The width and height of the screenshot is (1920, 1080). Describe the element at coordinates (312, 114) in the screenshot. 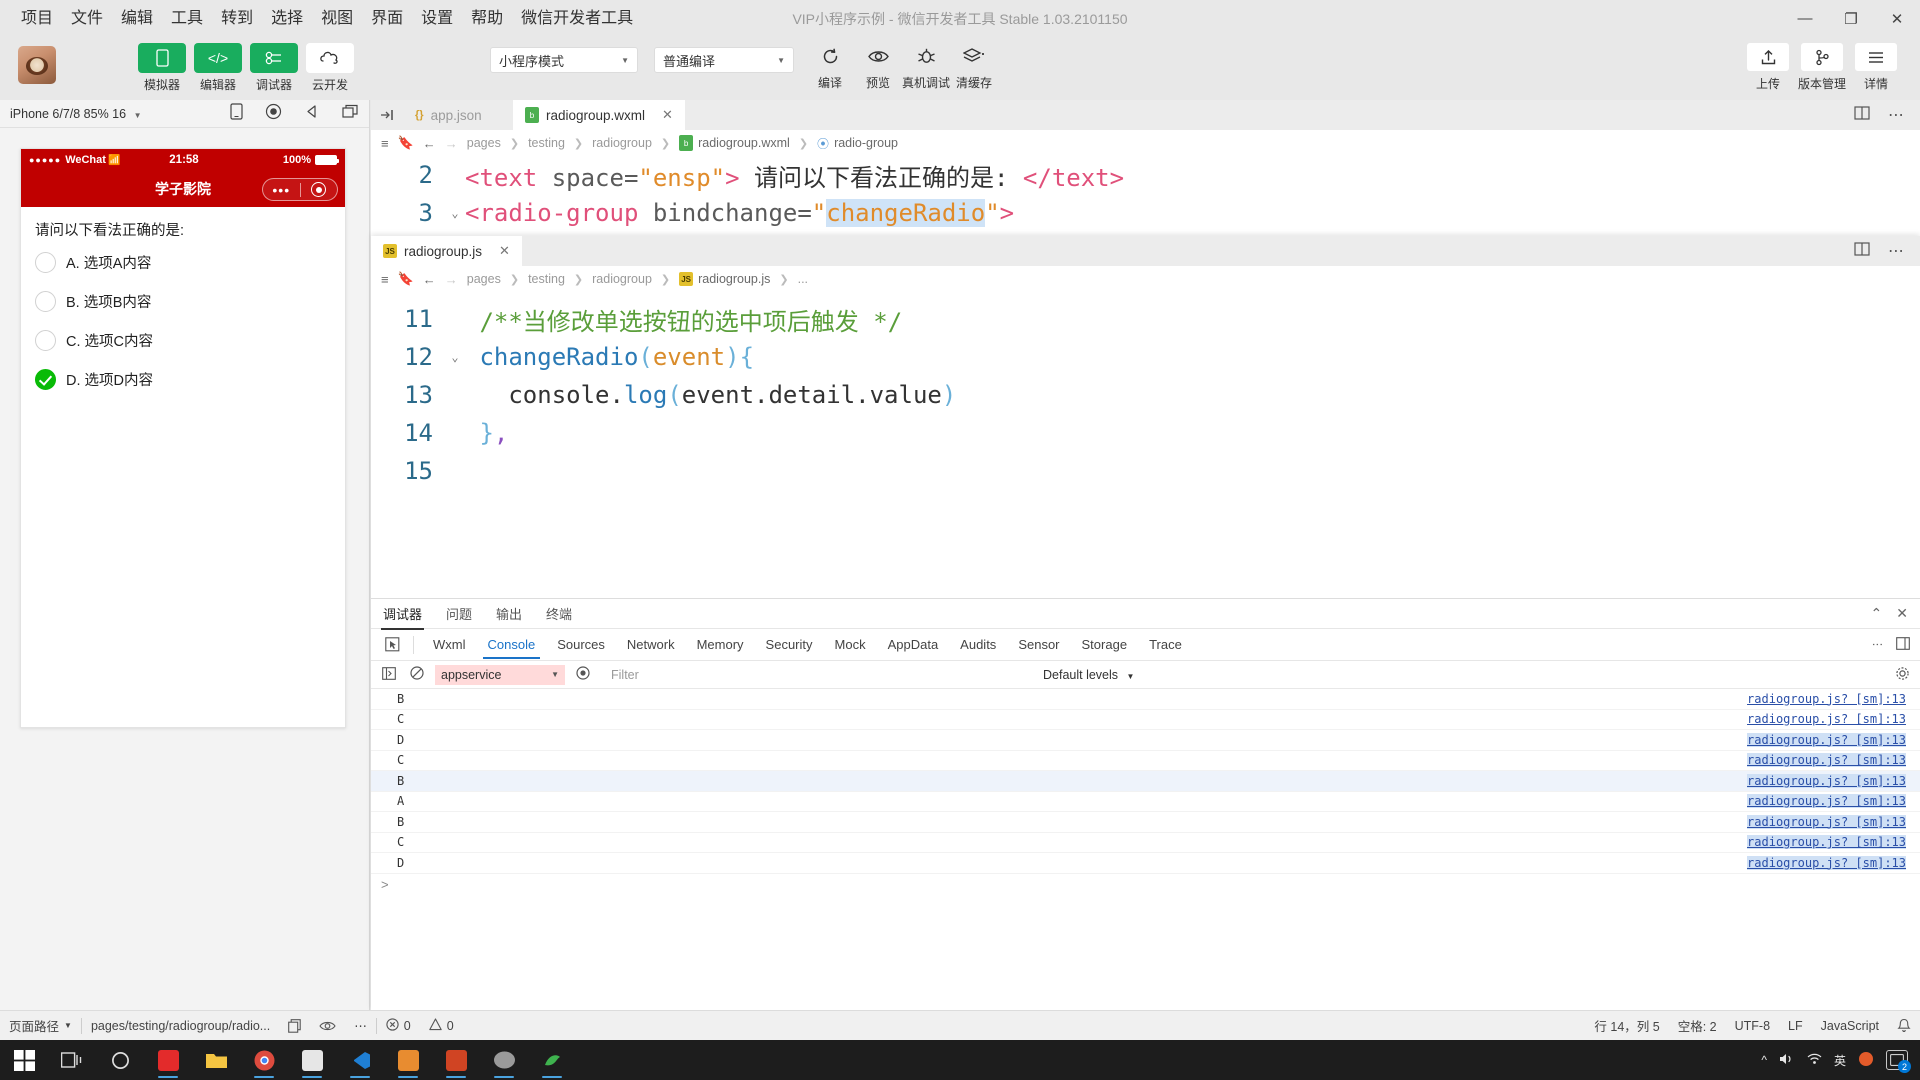

I see `sound-icon` at that location.